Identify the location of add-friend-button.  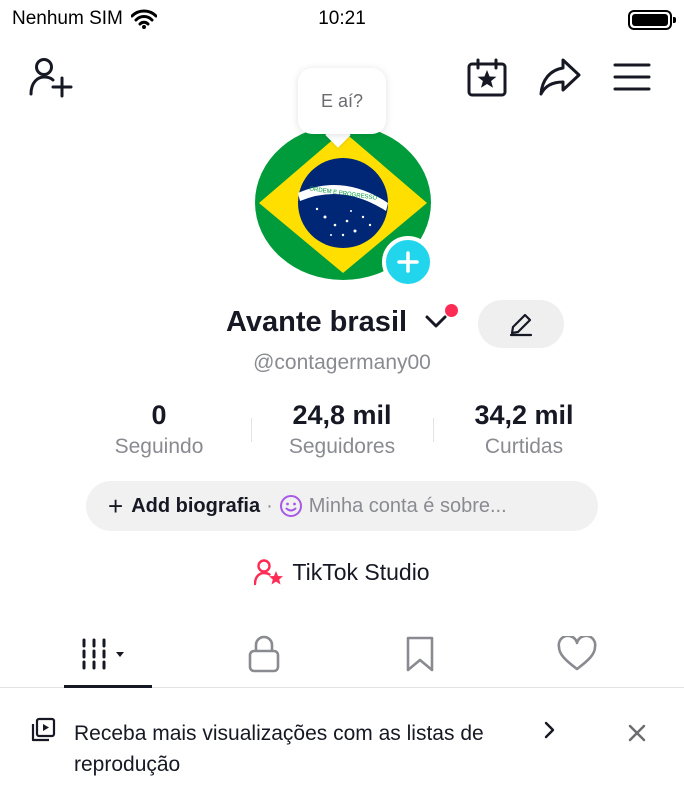
(51, 78).